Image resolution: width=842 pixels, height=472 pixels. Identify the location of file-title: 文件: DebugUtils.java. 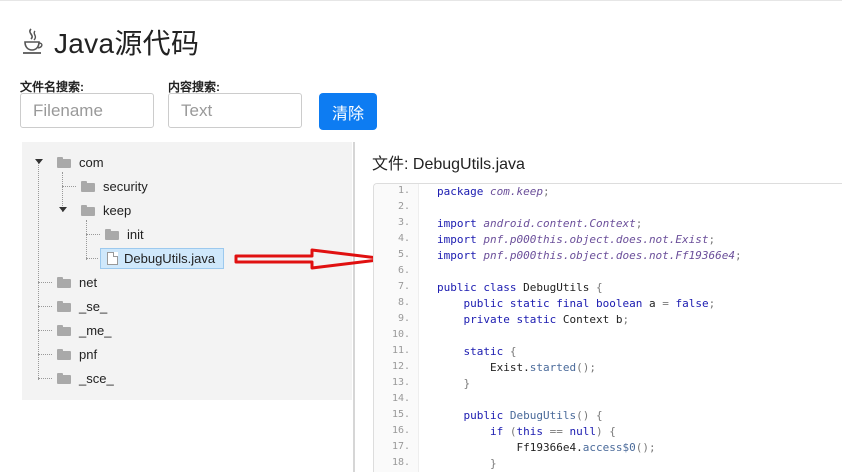
(448, 164).